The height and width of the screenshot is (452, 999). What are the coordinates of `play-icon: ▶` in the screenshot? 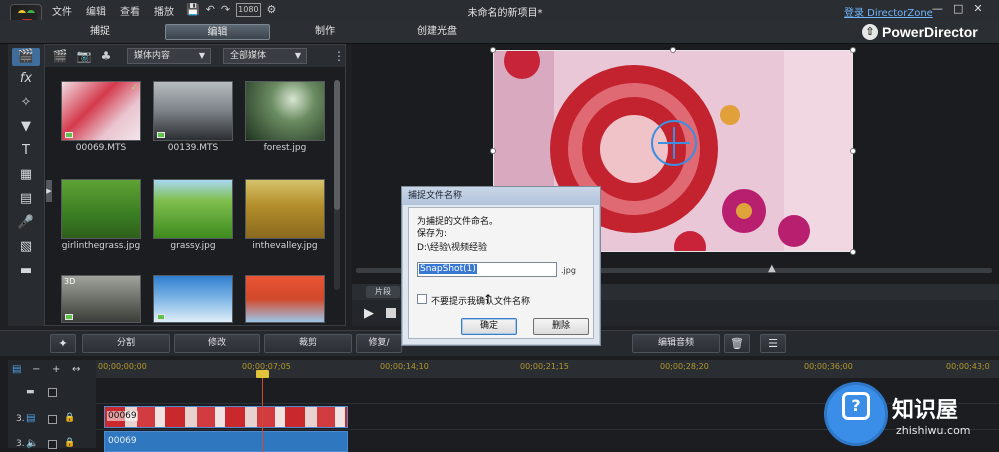 It's located at (369, 313).